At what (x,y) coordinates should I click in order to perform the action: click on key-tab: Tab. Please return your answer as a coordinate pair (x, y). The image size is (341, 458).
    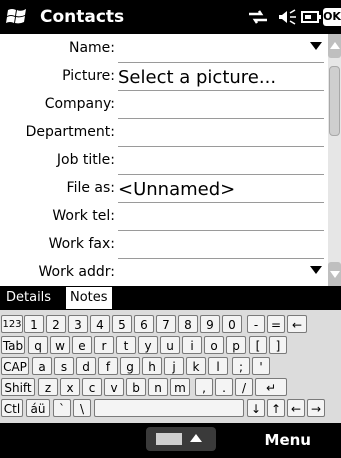
    Looking at the image, I should click on (13, 345).